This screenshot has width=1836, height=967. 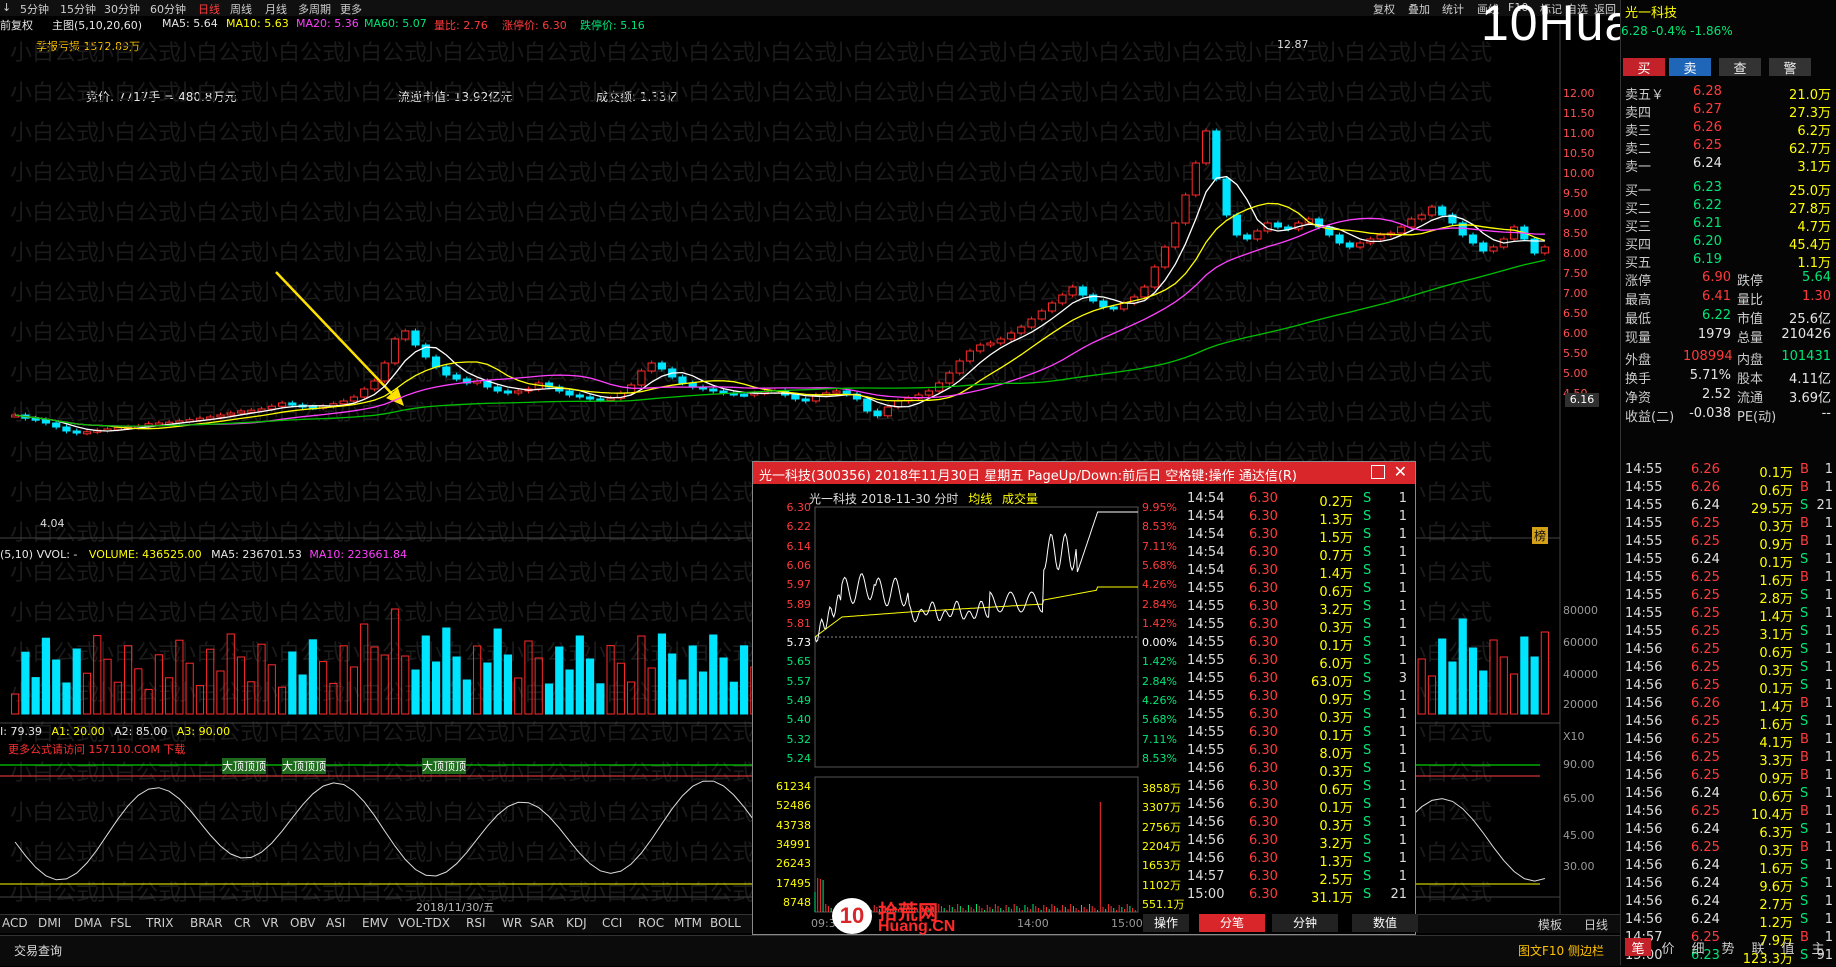 What do you see at coordinates (1541, 950) in the screenshot?
I see `f10-link: 图文F10` at bounding box center [1541, 950].